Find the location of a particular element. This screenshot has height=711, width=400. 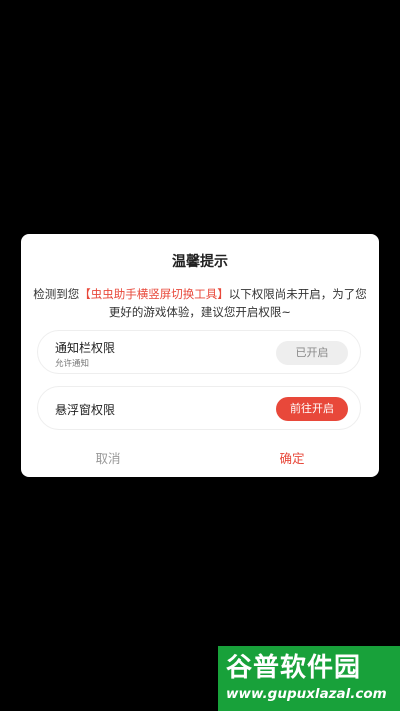

permission-row-floating-window: 悬浮窗权限 前往开启 is located at coordinates (199, 408).